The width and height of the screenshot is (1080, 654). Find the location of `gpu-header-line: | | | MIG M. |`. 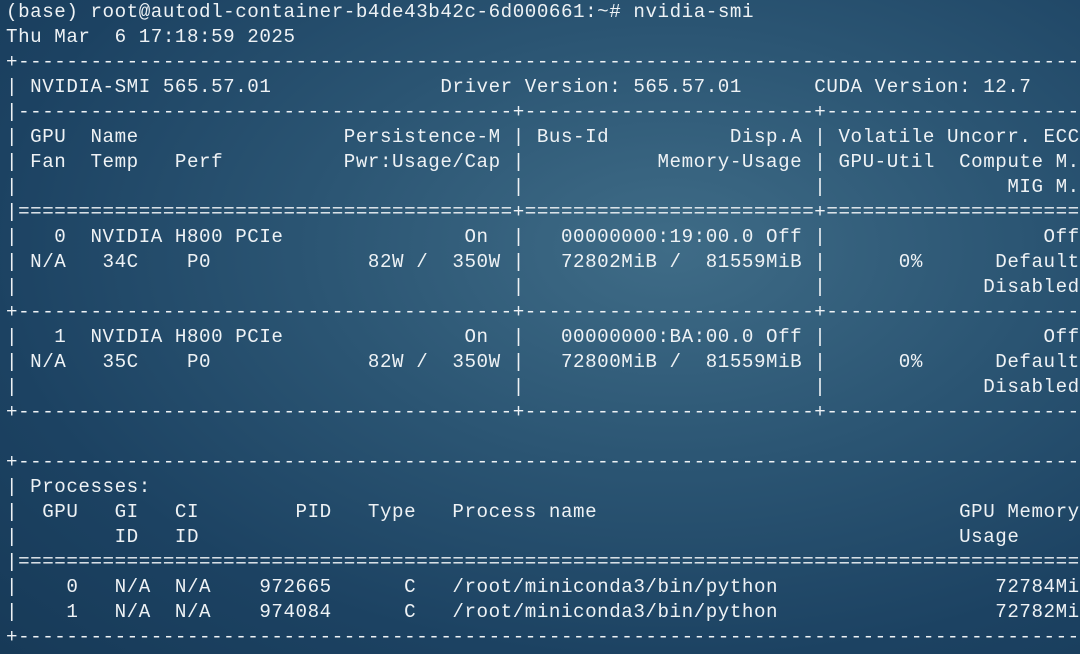

gpu-header-line: | | | MIG M. | is located at coordinates (543, 187).